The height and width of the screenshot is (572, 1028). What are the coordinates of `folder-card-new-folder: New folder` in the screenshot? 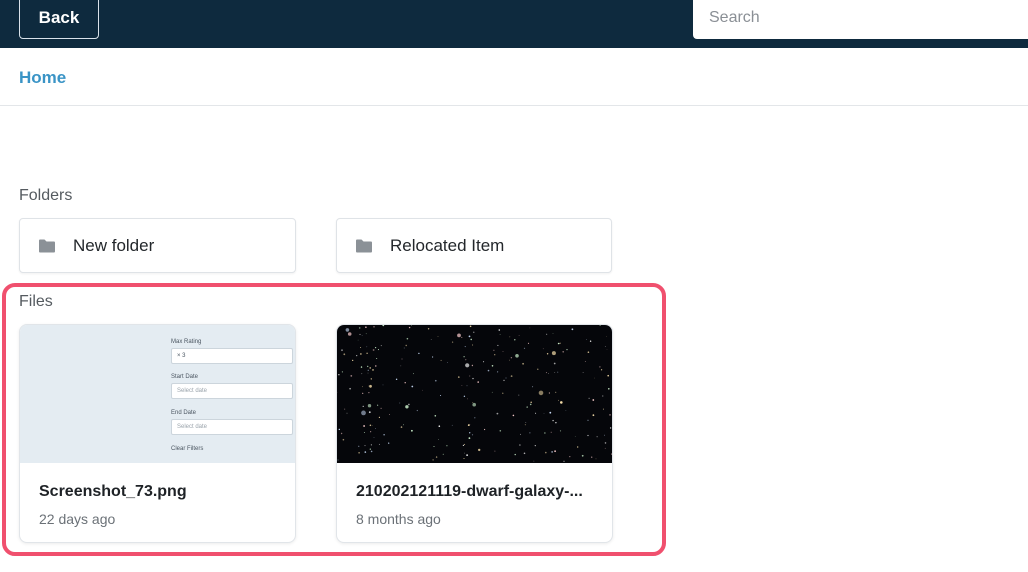 It's located at (157, 245).